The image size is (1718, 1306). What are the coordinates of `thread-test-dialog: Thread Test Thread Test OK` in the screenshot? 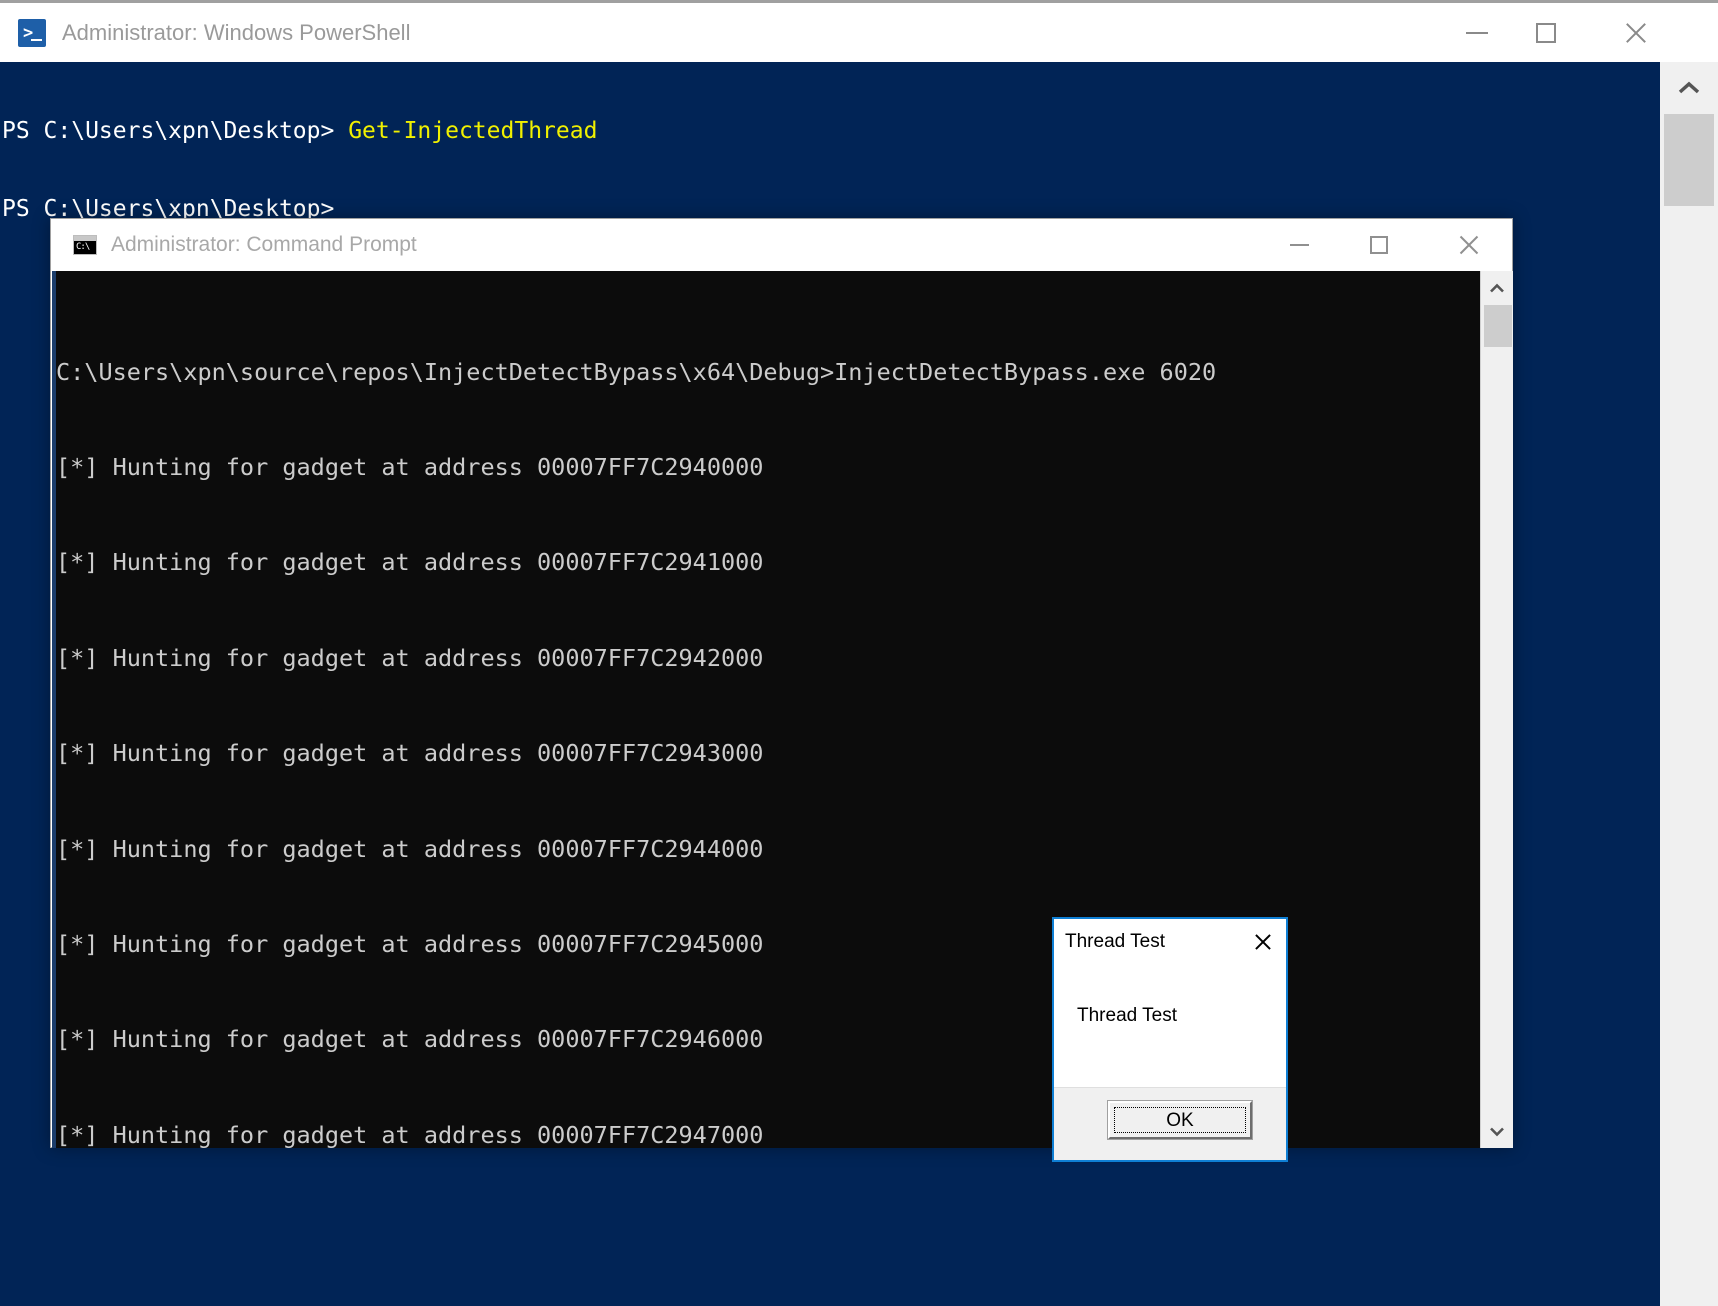 It's located at (1170, 1039).